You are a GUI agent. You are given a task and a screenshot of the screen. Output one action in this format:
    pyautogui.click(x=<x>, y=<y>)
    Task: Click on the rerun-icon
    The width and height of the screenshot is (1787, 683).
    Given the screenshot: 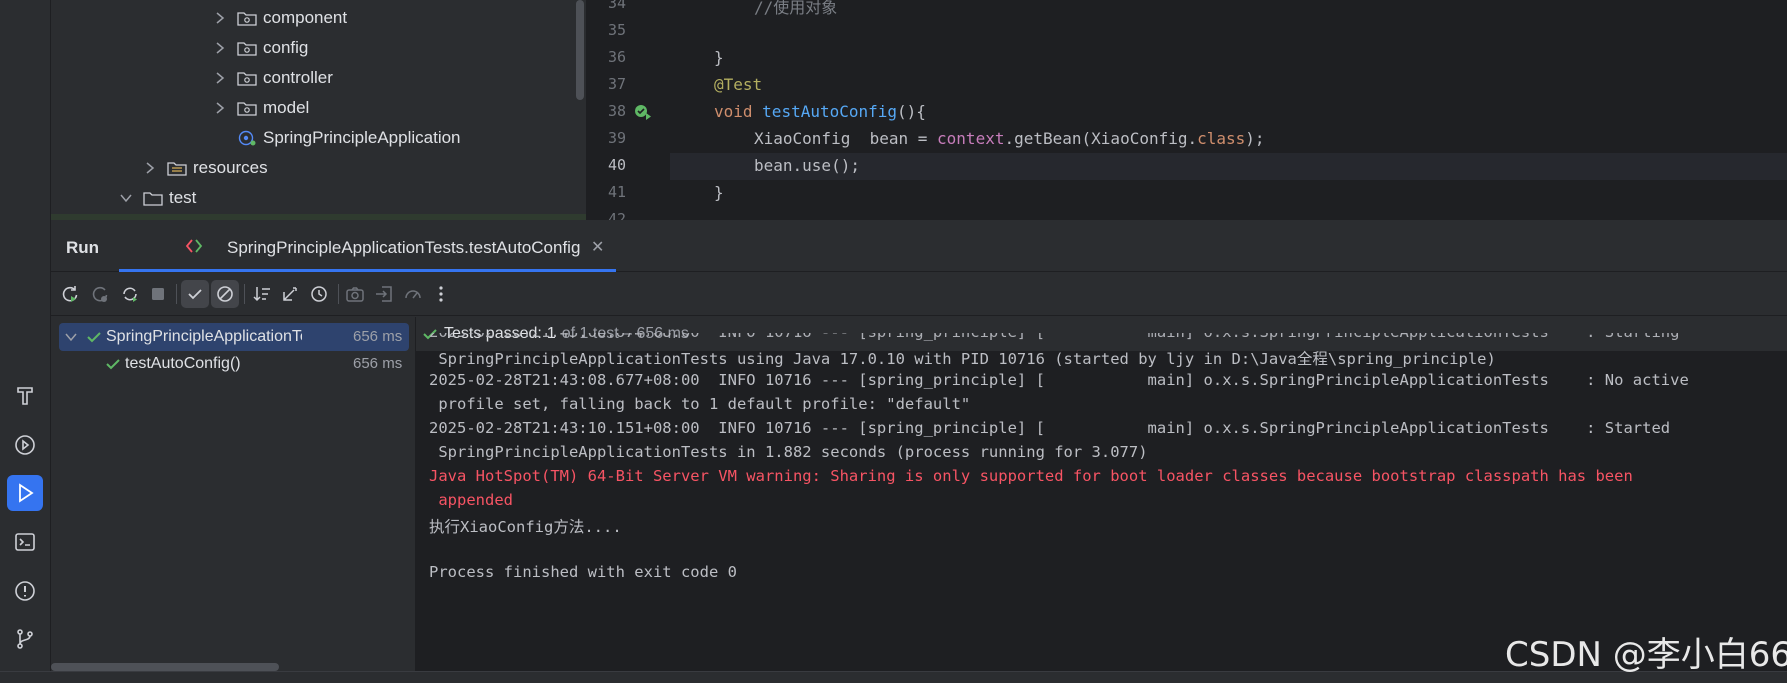 What is the action you would take?
    pyautogui.click(x=70, y=294)
    